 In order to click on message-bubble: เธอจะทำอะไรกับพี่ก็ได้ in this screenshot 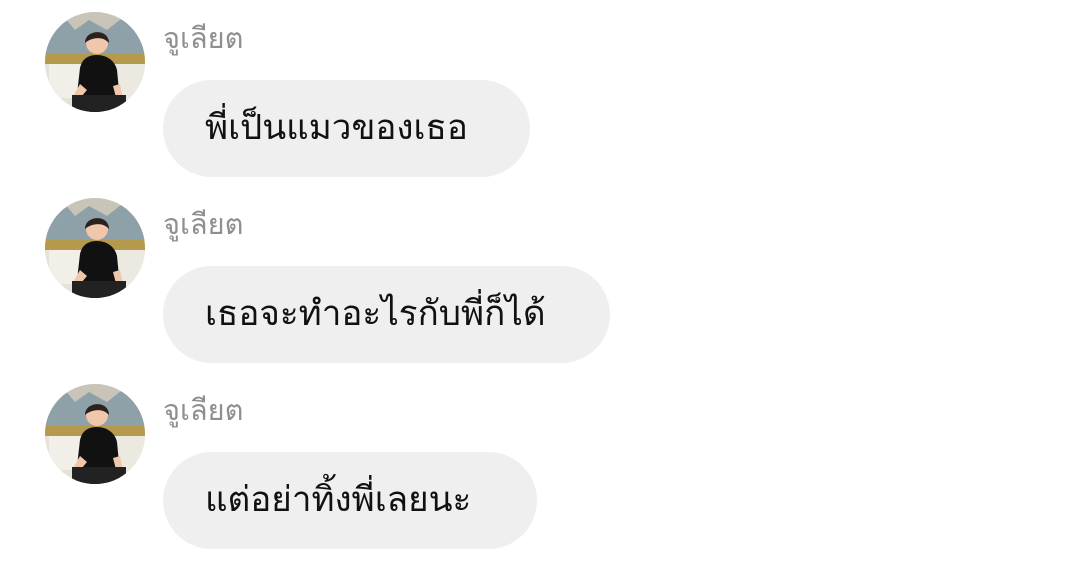, I will do `click(386, 314)`.